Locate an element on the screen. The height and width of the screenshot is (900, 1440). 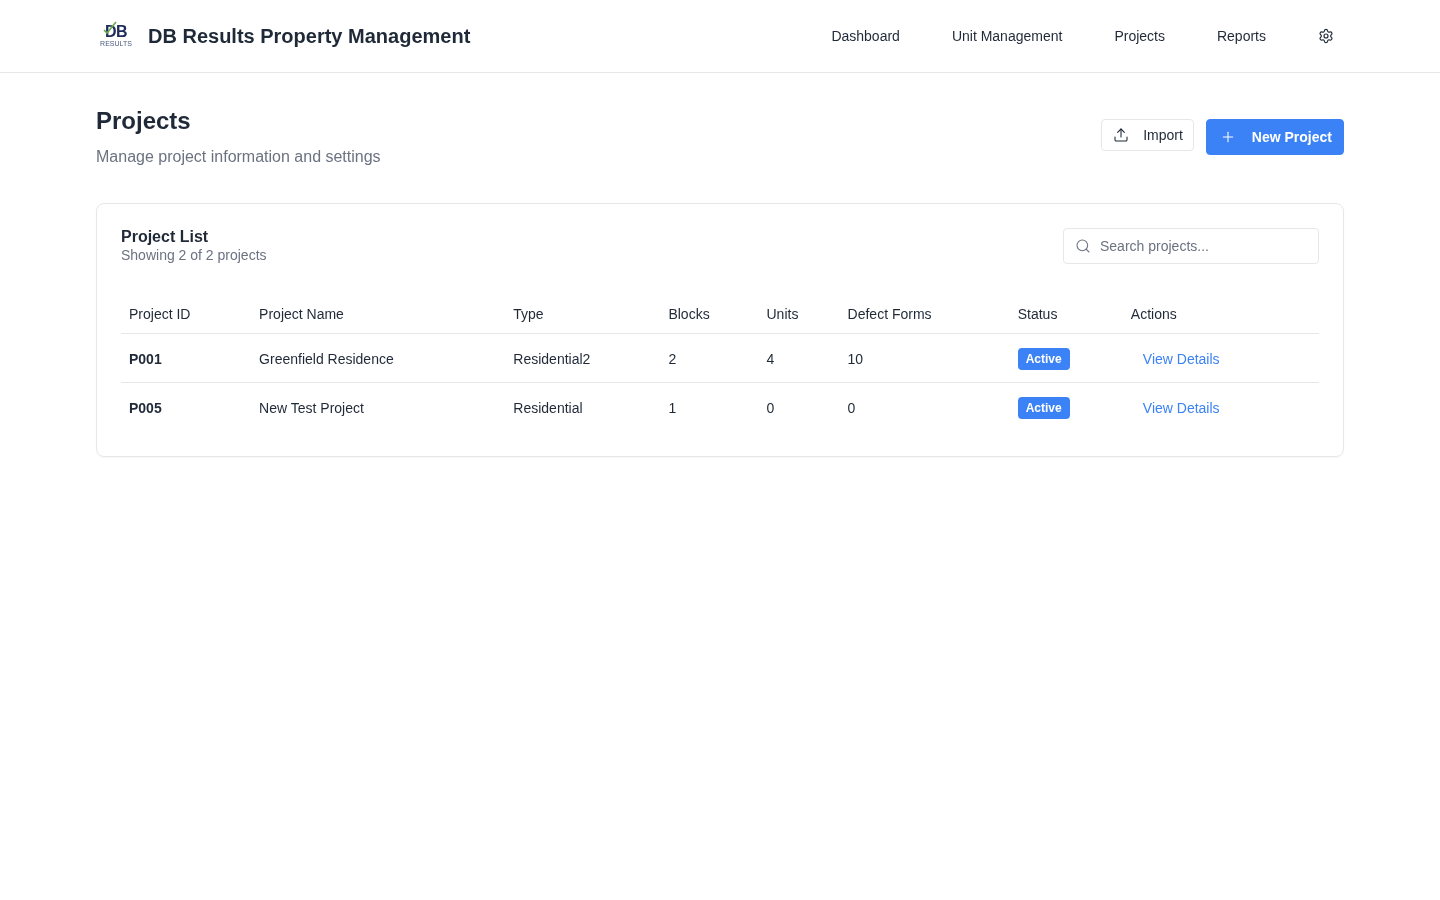
table-cell: Residential2 is located at coordinates (552, 359).